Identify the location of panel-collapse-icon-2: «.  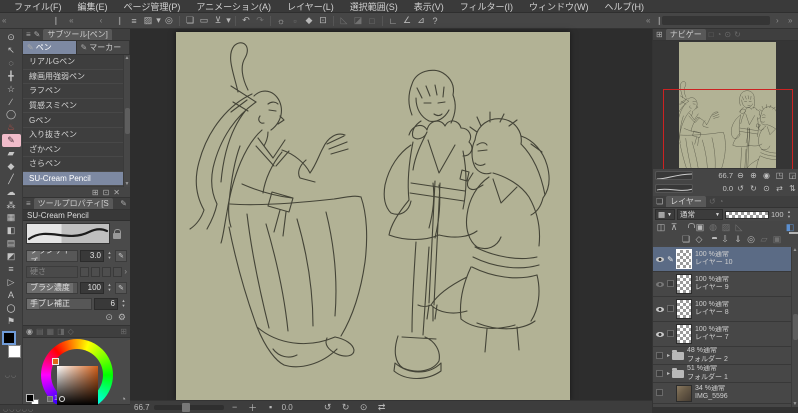
(71, 20).